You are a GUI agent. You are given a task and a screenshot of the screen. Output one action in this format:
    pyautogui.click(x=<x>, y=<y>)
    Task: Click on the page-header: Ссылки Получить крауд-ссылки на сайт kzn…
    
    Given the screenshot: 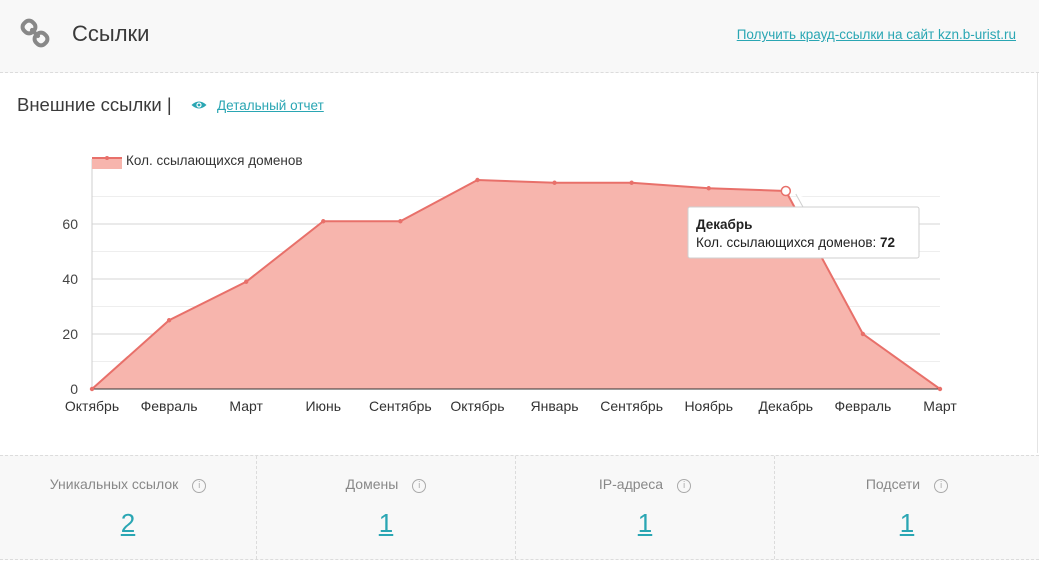 What is the action you would take?
    pyautogui.click(x=519, y=36)
    